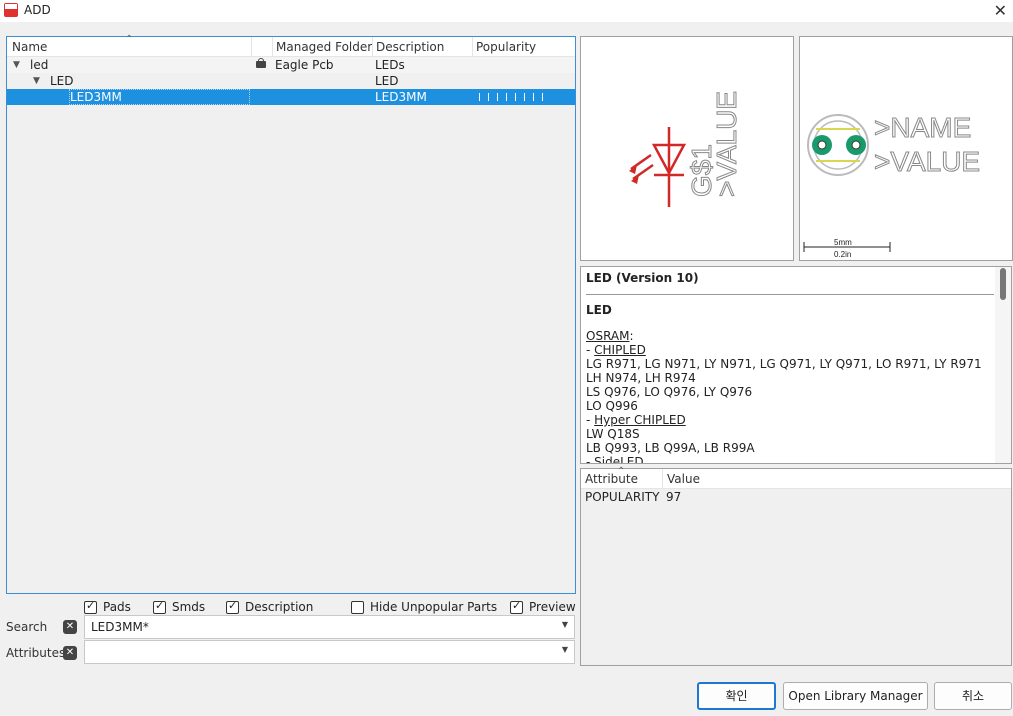 The image size is (1013, 716). What do you see at coordinates (736, 696) in the screenshot?
I see `ok-button: 확인` at bounding box center [736, 696].